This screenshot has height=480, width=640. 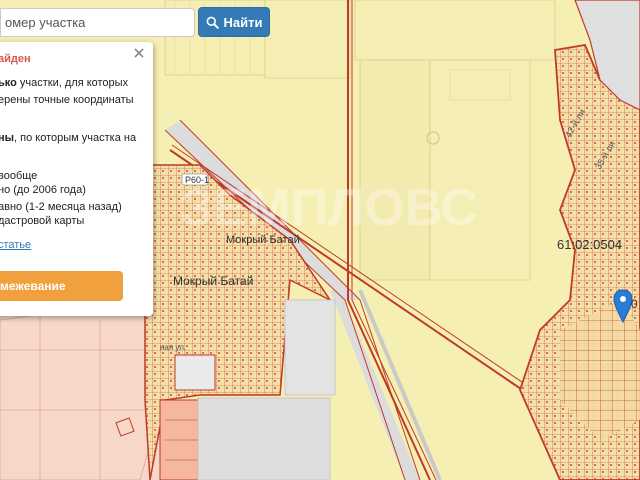 I want to click on popup-text-bold-3: ны, so click(x=7, y=138).